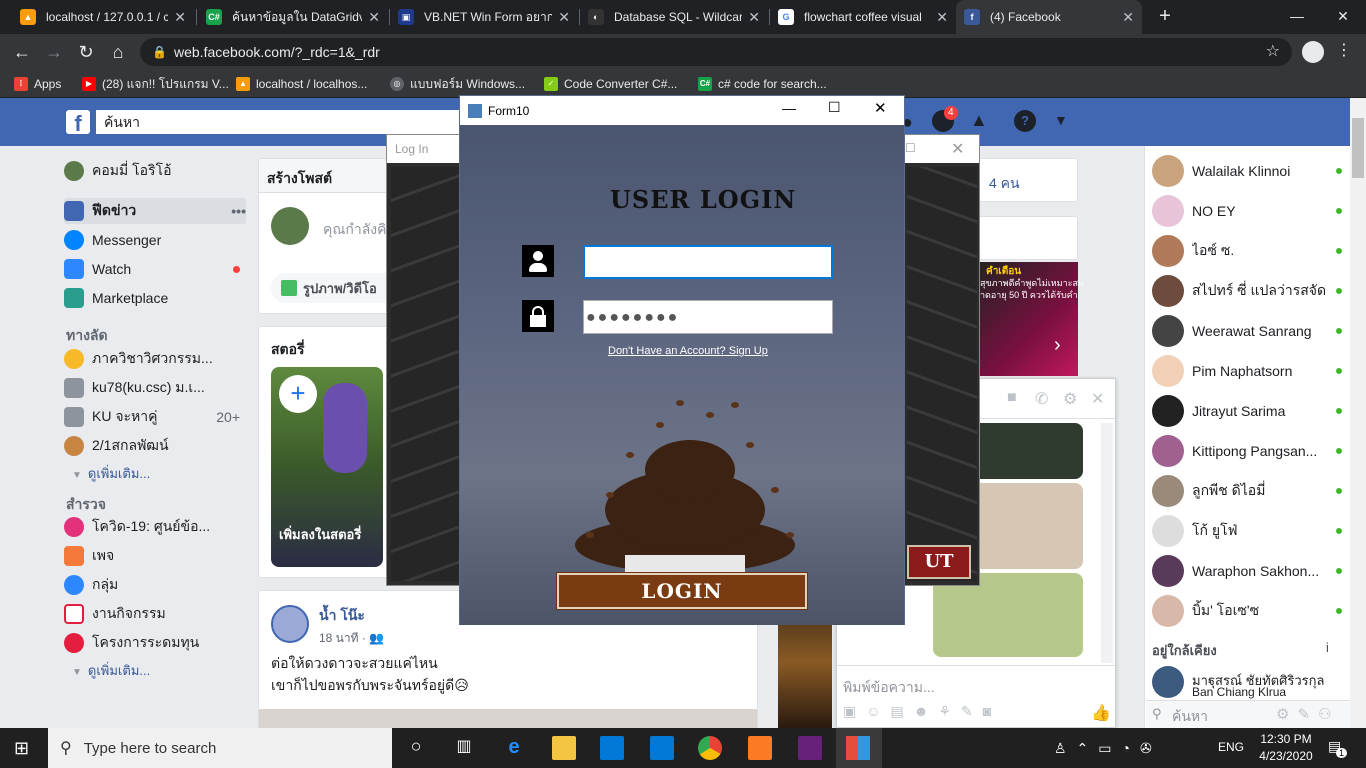  I want to click on contact-item: Weerawat Sanrang, so click(1247, 331).